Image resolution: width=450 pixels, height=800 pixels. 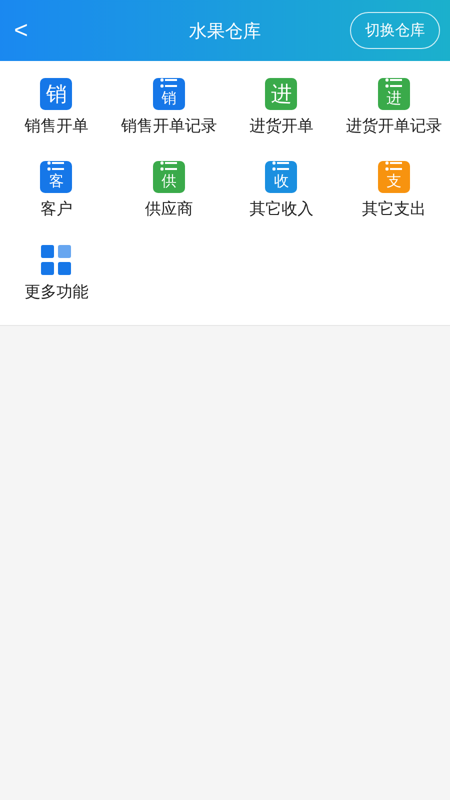 What do you see at coordinates (56, 94) in the screenshot?
I see `sales-icon: 销` at bounding box center [56, 94].